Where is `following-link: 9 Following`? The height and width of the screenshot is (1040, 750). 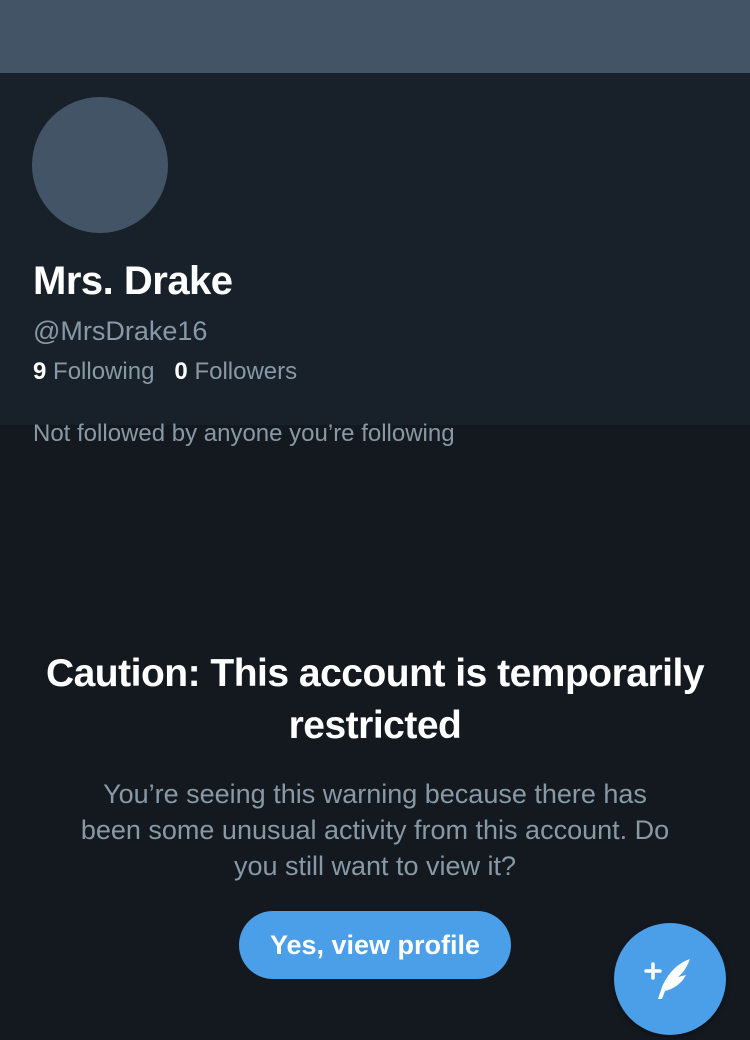 following-link: 9 Following is located at coordinates (93, 371).